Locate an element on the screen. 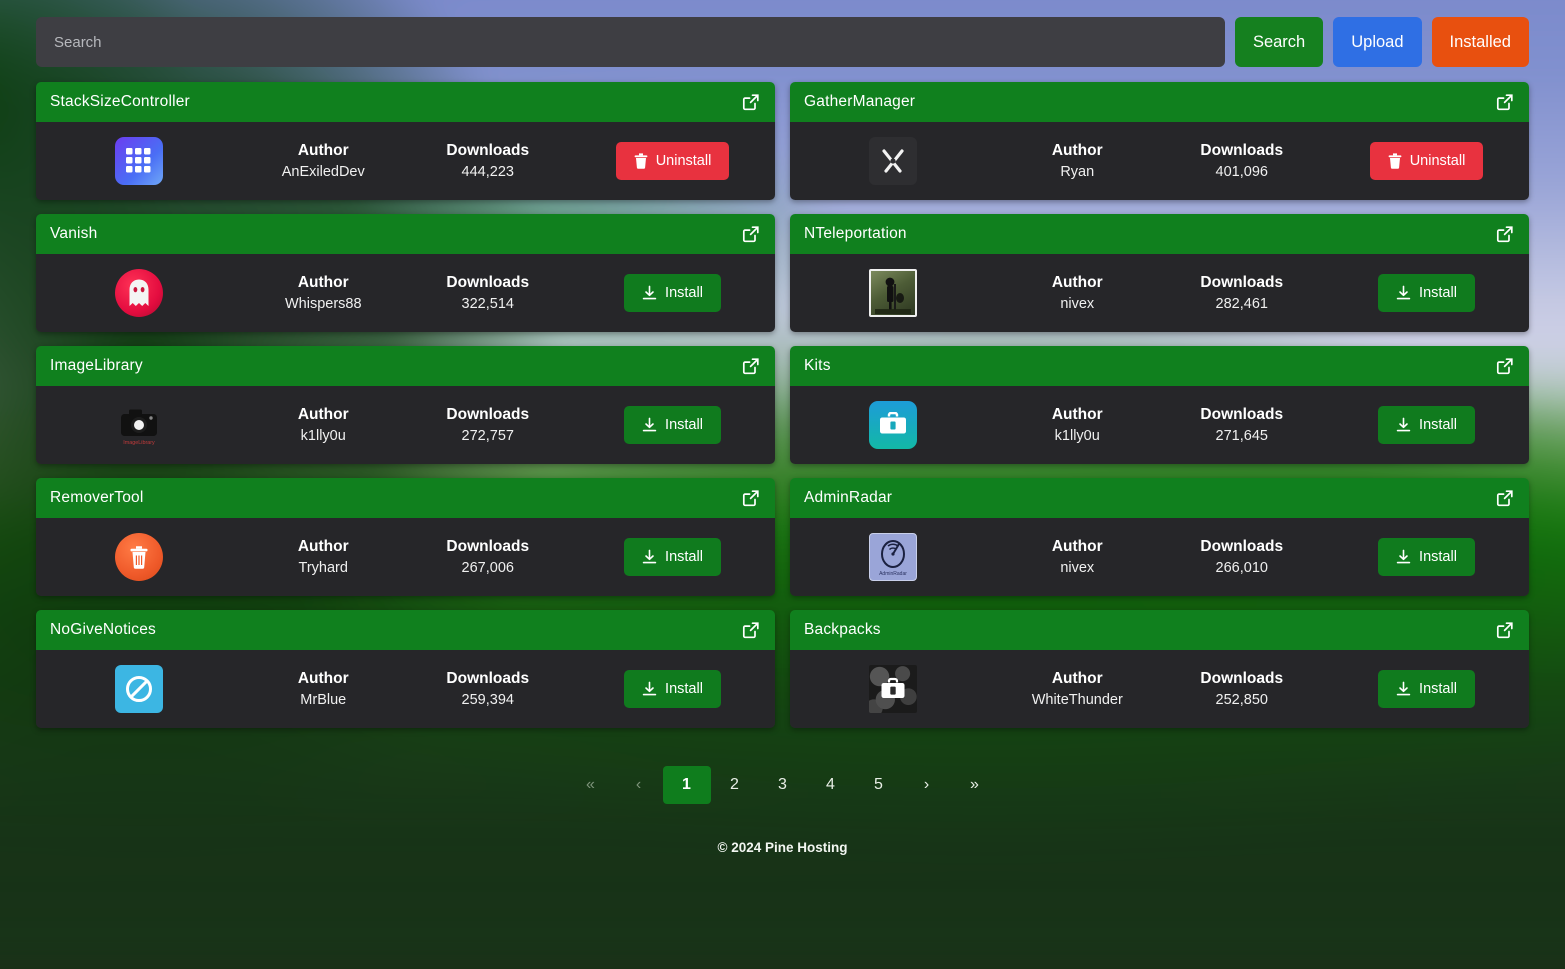 The height and width of the screenshot is (969, 1565). pagination-item: 1 is located at coordinates (686, 785).